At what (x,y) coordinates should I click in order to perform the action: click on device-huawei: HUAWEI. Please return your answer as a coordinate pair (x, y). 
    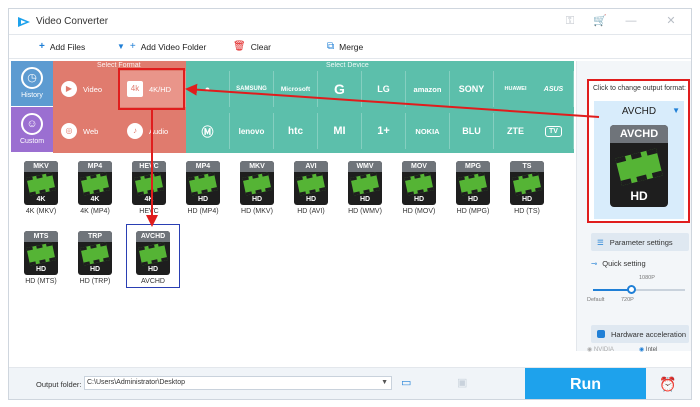
    Looking at the image, I should click on (516, 89).